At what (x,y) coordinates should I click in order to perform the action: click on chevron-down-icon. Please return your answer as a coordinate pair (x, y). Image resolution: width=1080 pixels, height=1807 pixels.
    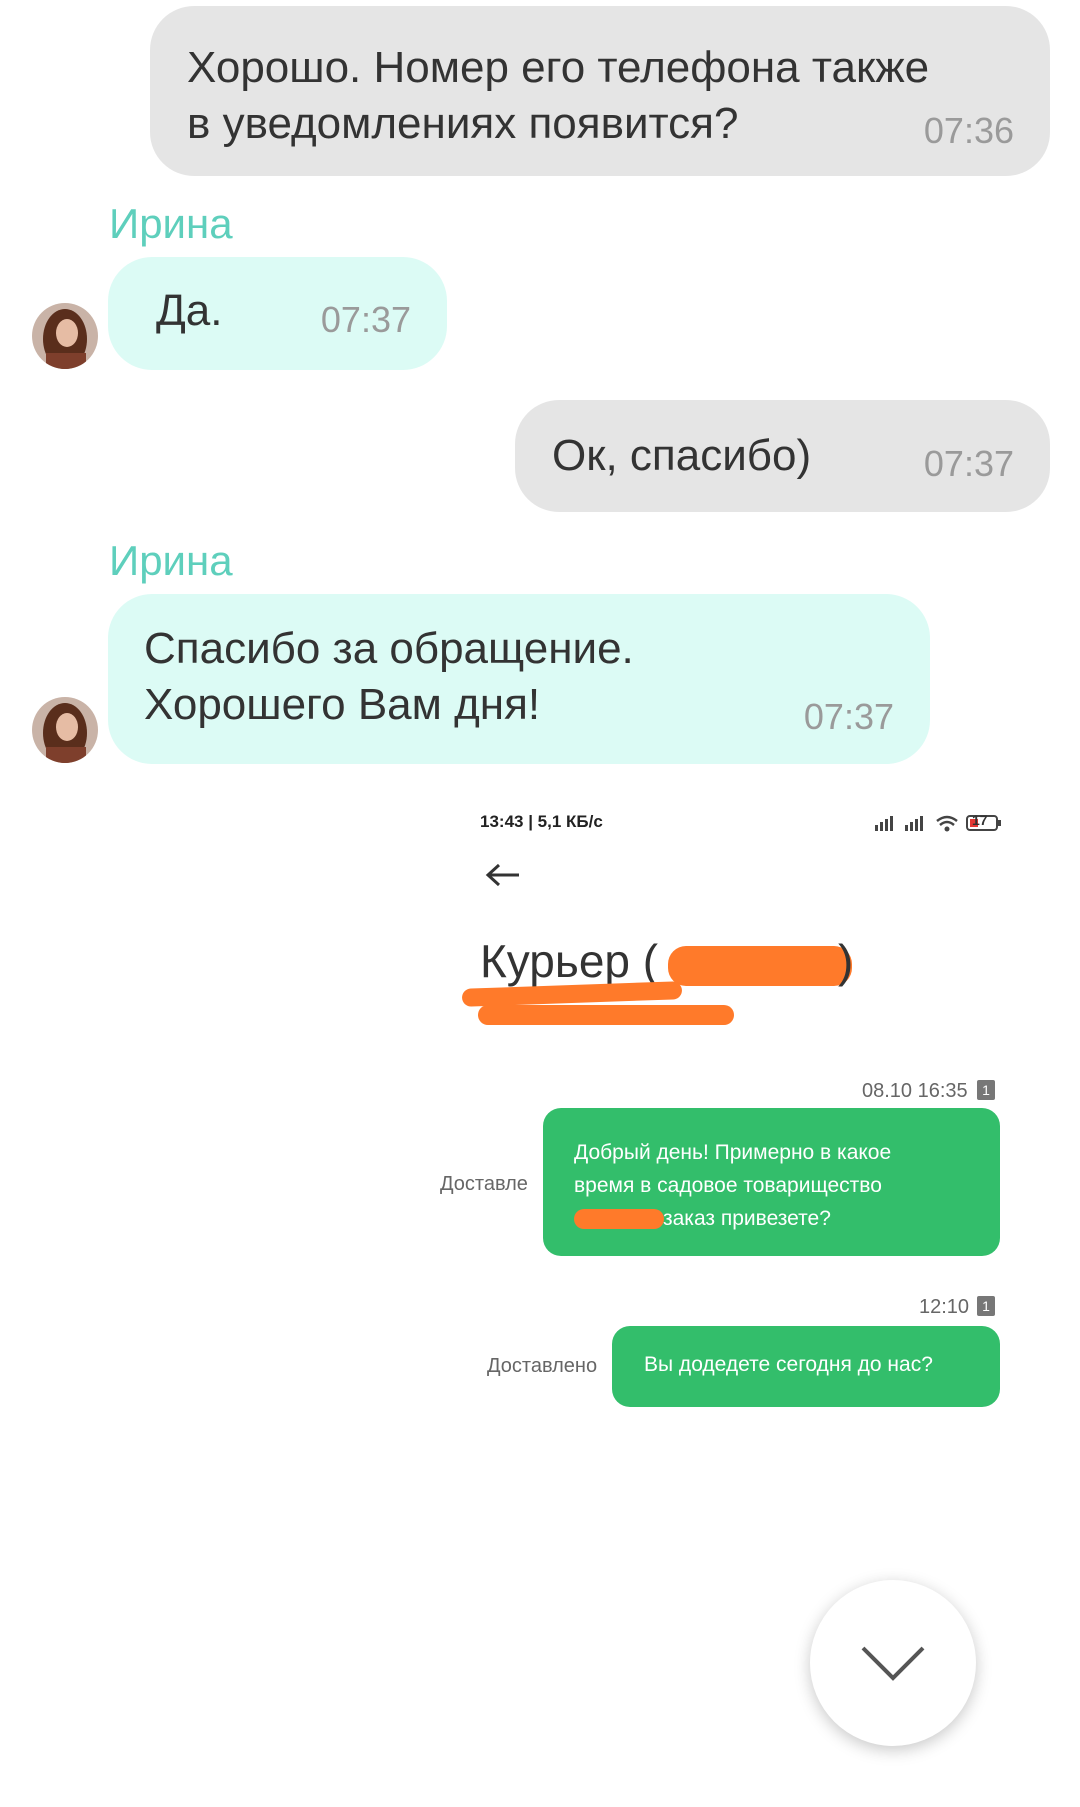
    Looking at the image, I should click on (893, 1663).